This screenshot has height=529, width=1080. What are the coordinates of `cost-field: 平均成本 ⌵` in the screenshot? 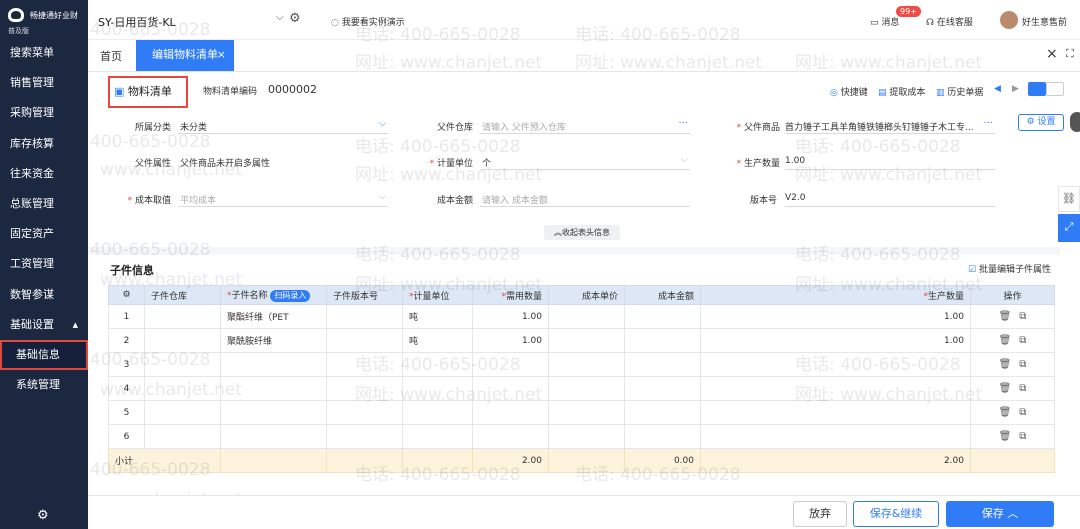 It's located at (283, 198).